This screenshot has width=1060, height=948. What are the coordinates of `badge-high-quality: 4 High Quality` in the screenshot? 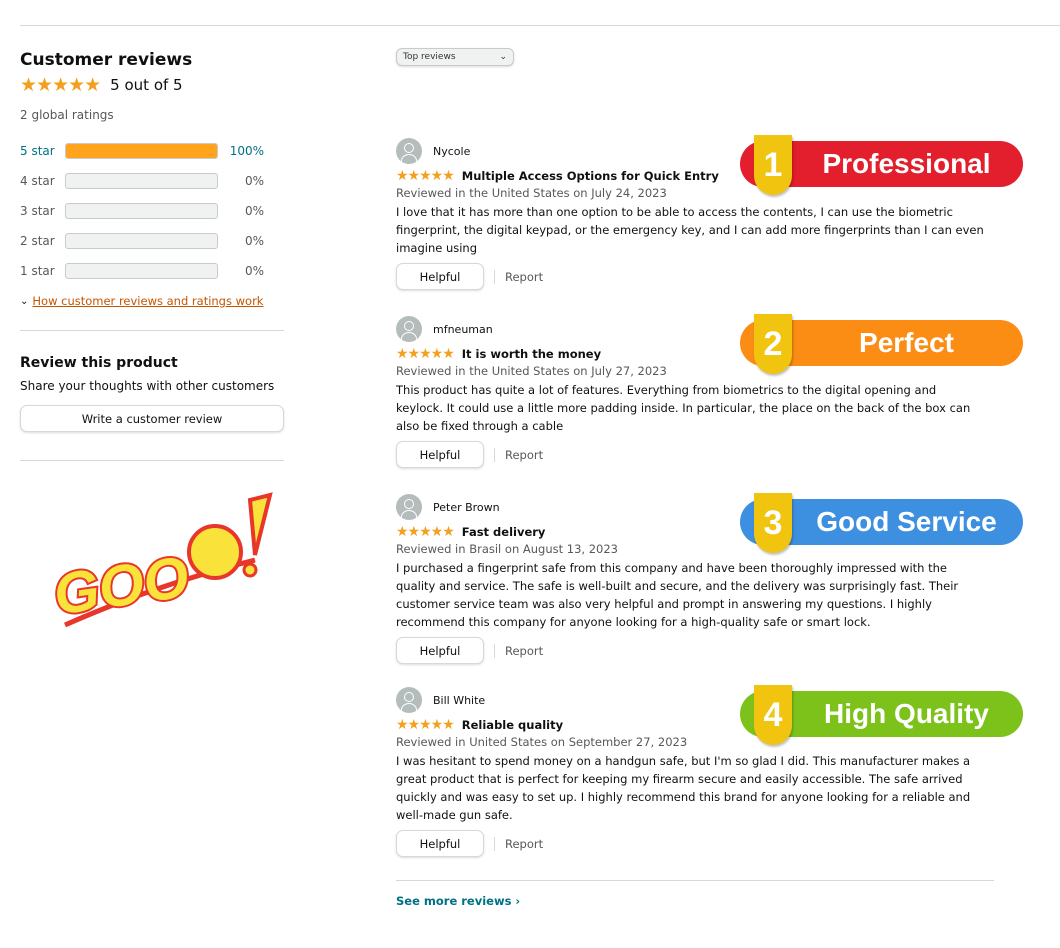 It's located at (881, 715).